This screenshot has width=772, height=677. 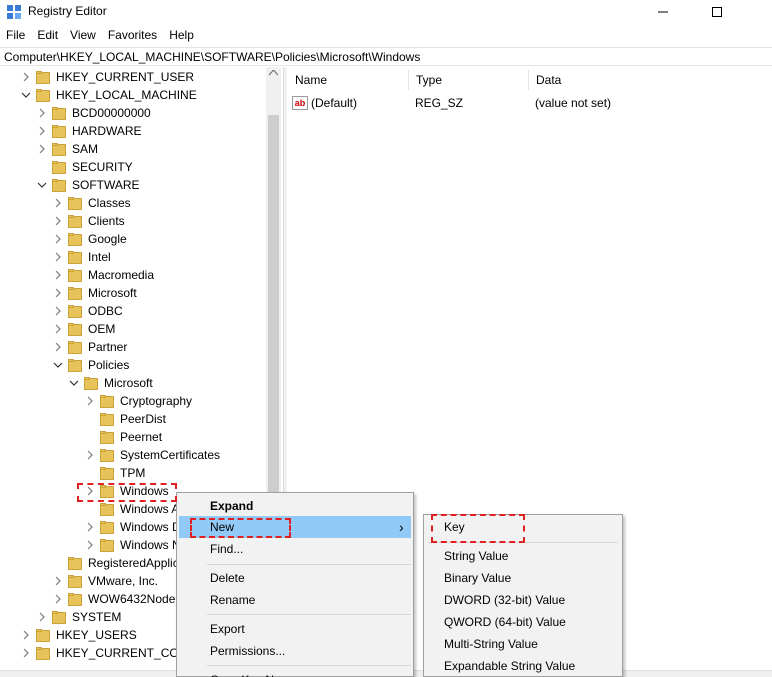 What do you see at coordinates (91, 203) in the screenshot?
I see `tree-node: Classes` at bounding box center [91, 203].